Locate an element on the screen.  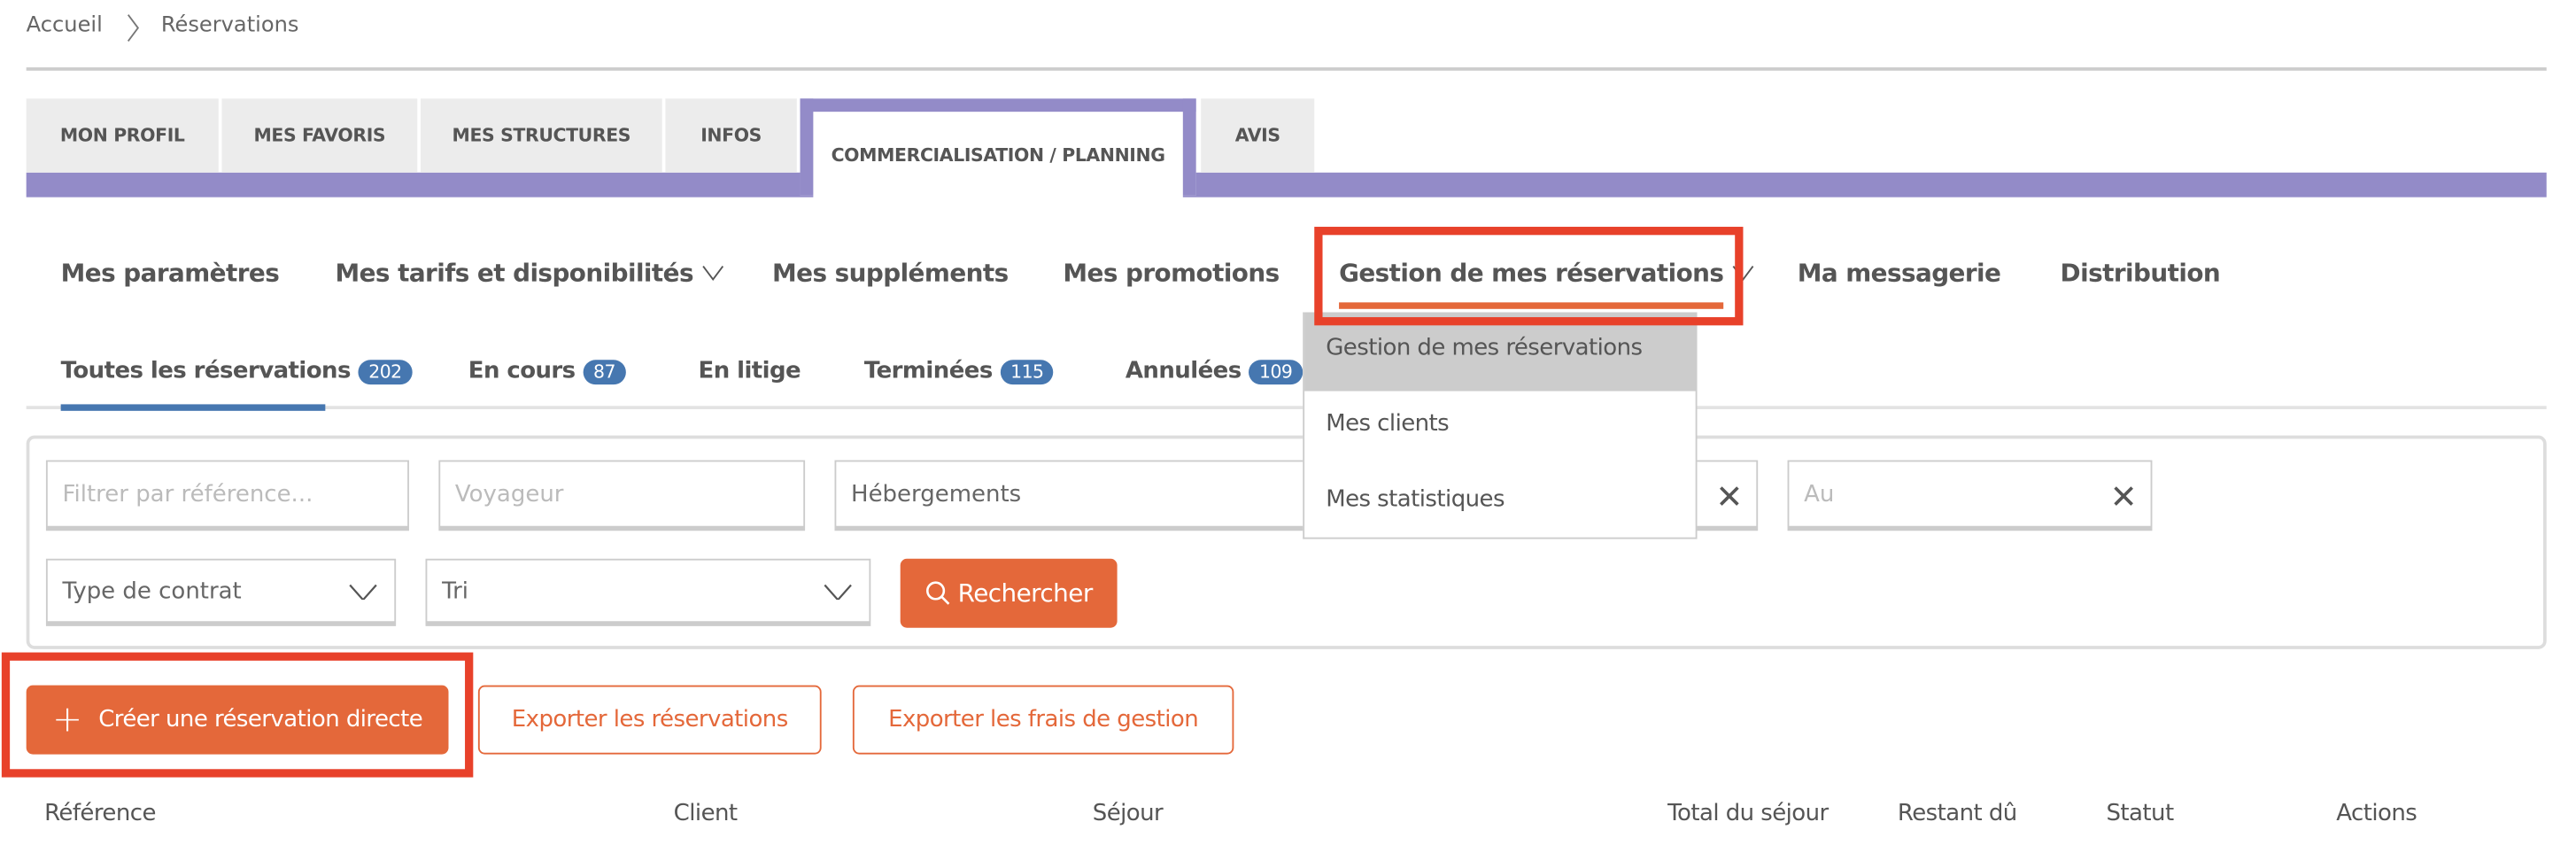
count-badge: 109 is located at coordinates (1276, 371).